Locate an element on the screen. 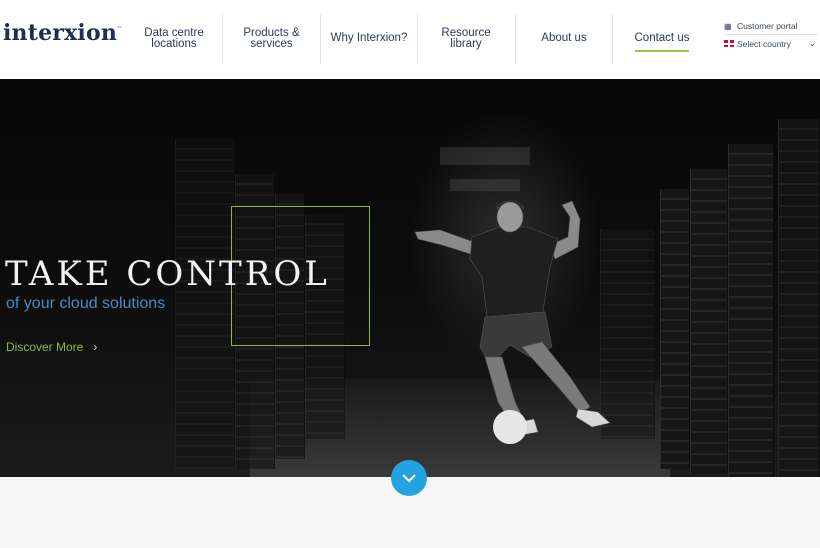 This screenshot has height=548, width=820. nav-data-centre-locations: Data centre locations is located at coordinates (174, 39).